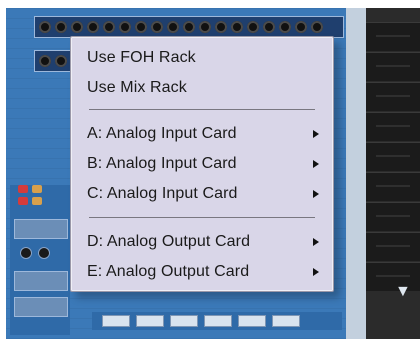 Image resolution: width=420 pixels, height=339 pixels. I want to click on menu-item-c-analog-input-card: C: Analog Input Card, so click(205, 194).